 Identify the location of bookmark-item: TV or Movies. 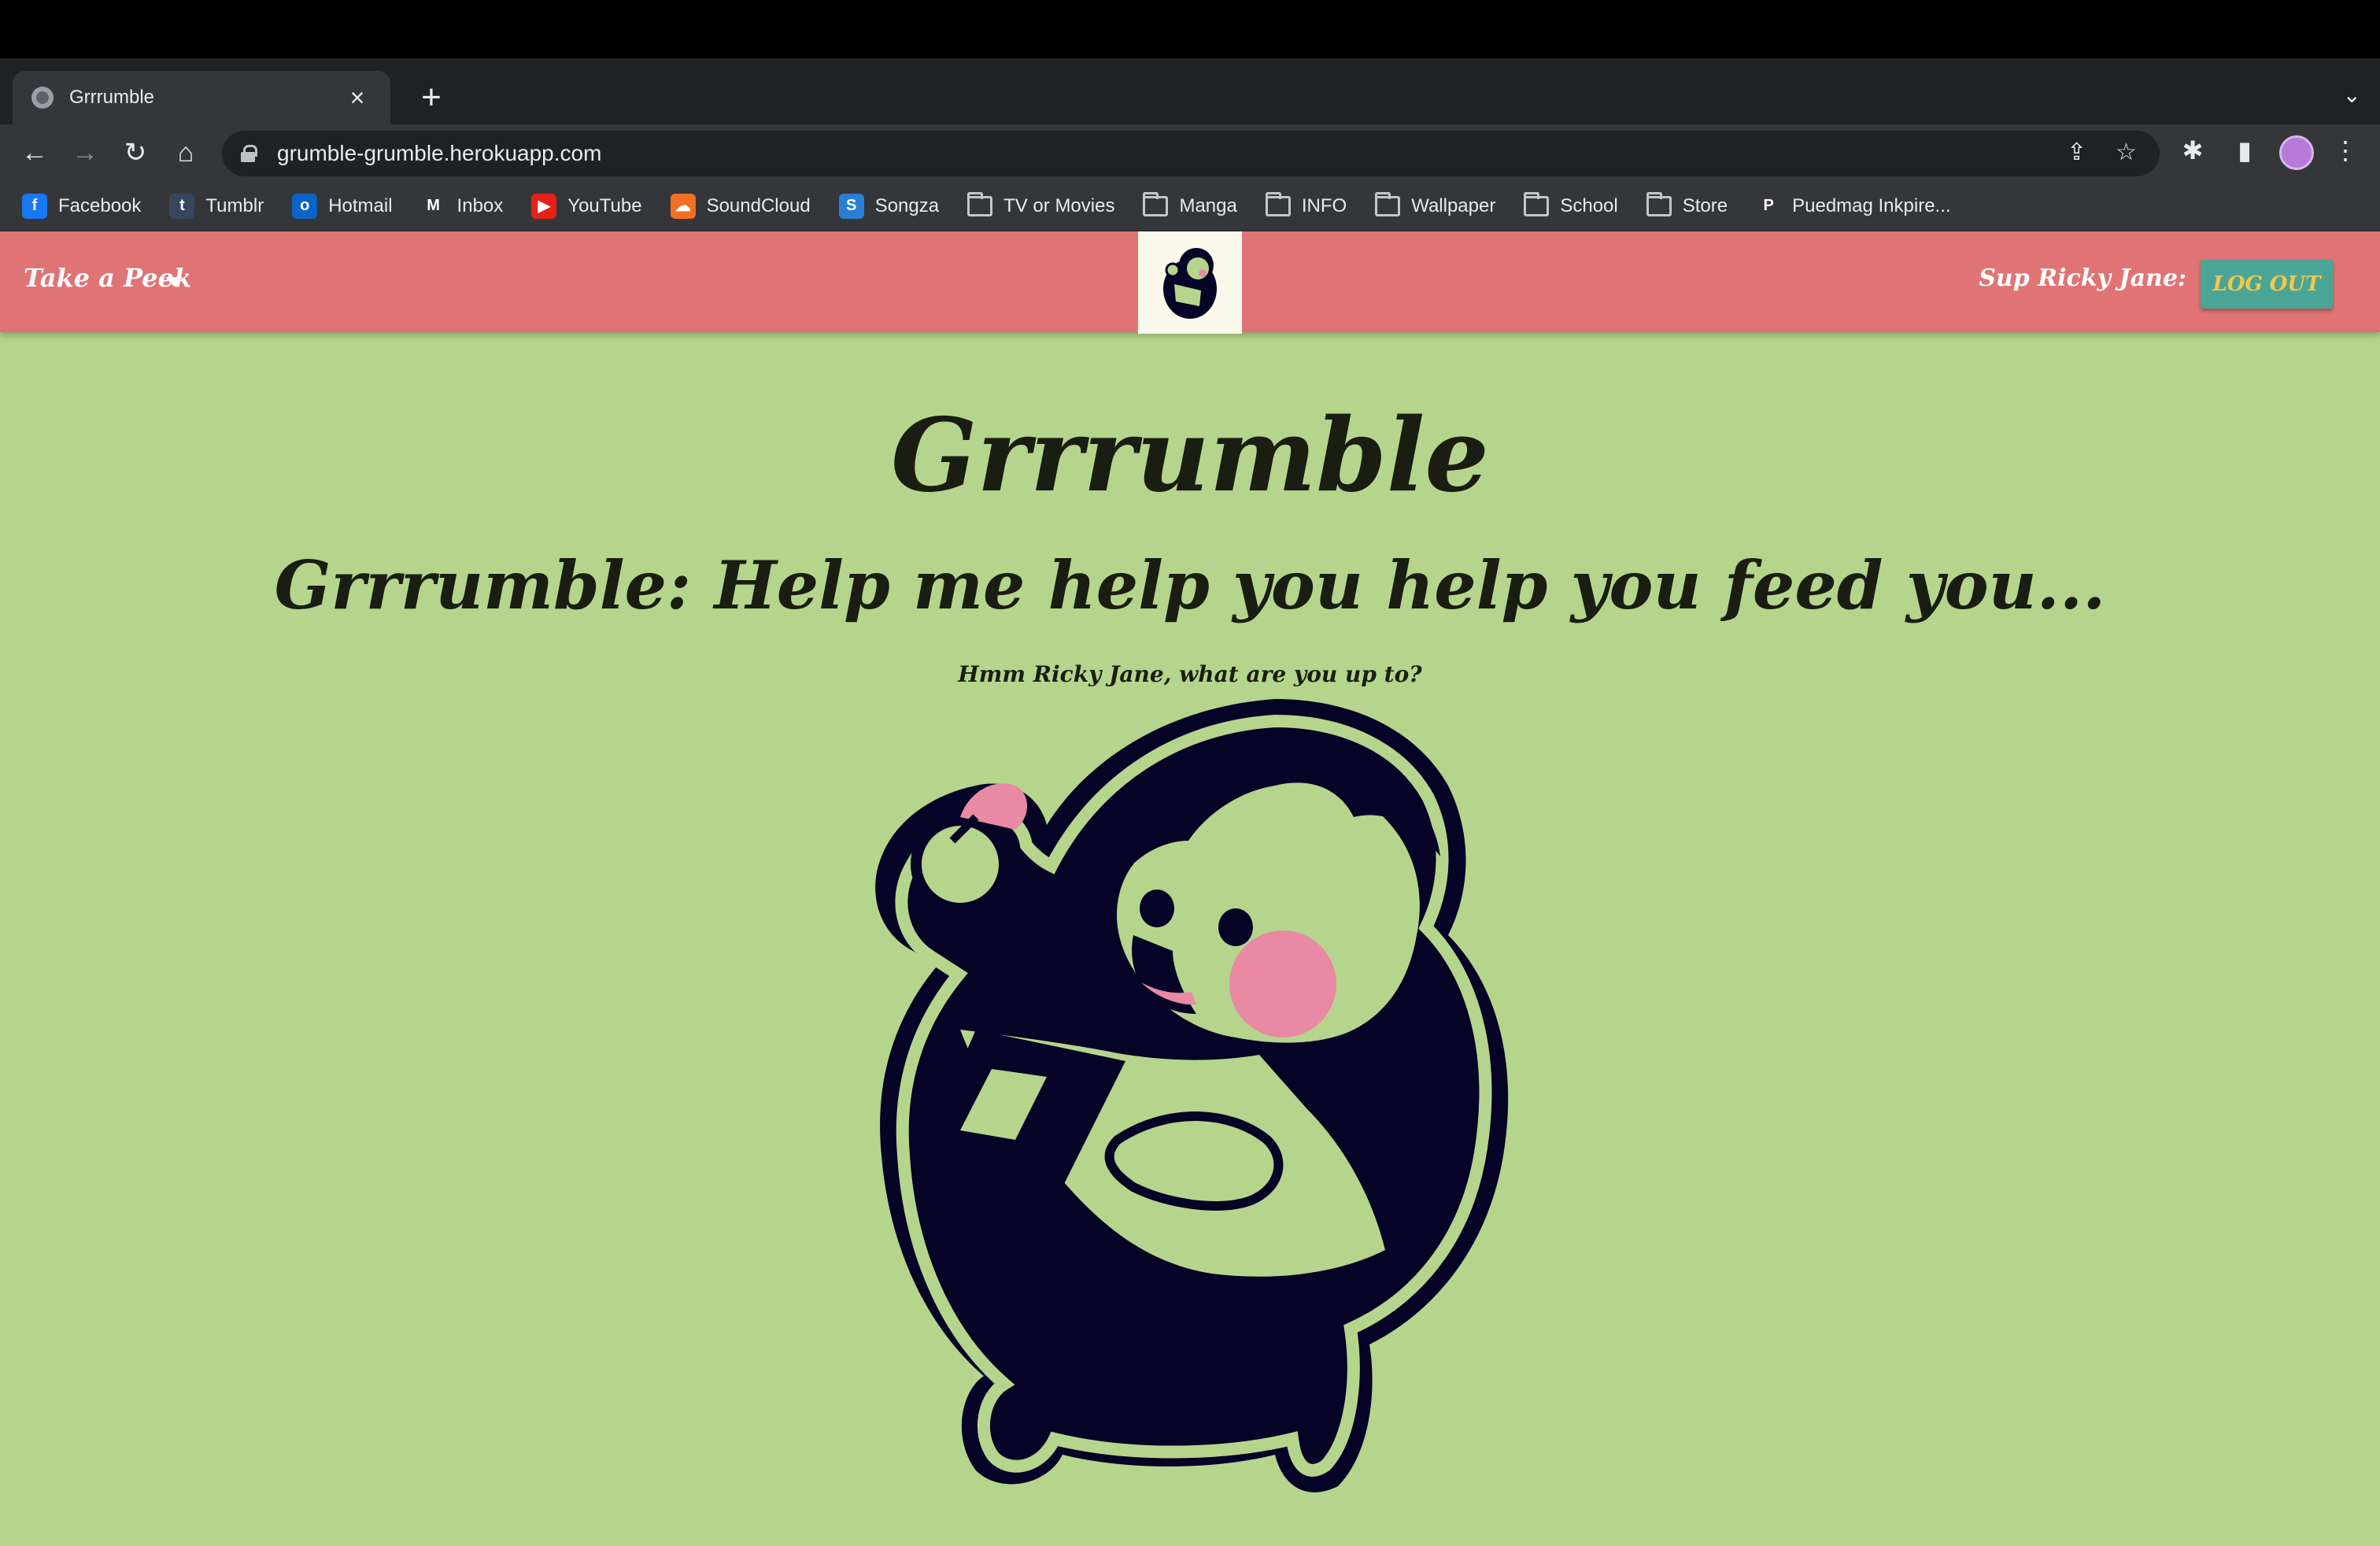
(1041, 204).